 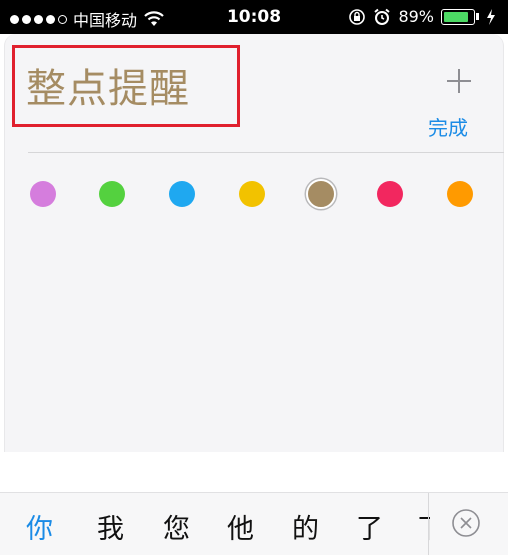 What do you see at coordinates (466, 523) in the screenshot?
I see `close-circle-icon` at bounding box center [466, 523].